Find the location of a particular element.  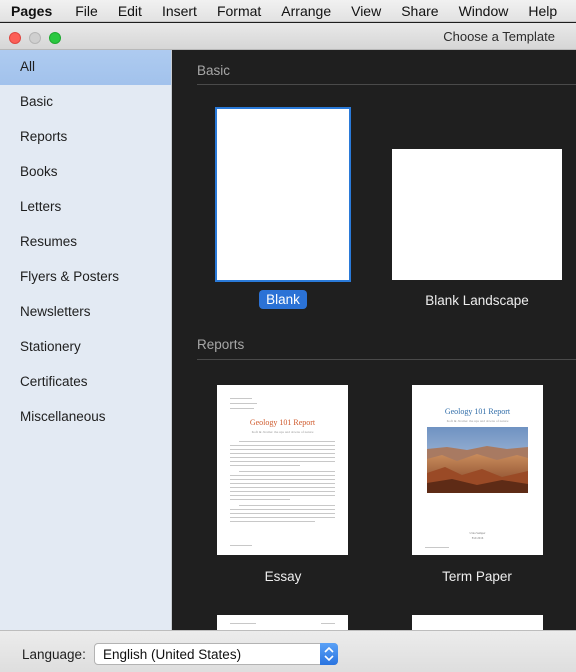

menu-share: Share is located at coordinates (419, 11).